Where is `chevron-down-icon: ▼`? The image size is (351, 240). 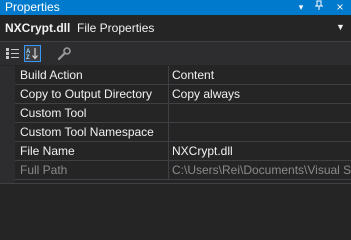 chevron-down-icon: ▼ is located at coordinates (340, 27).